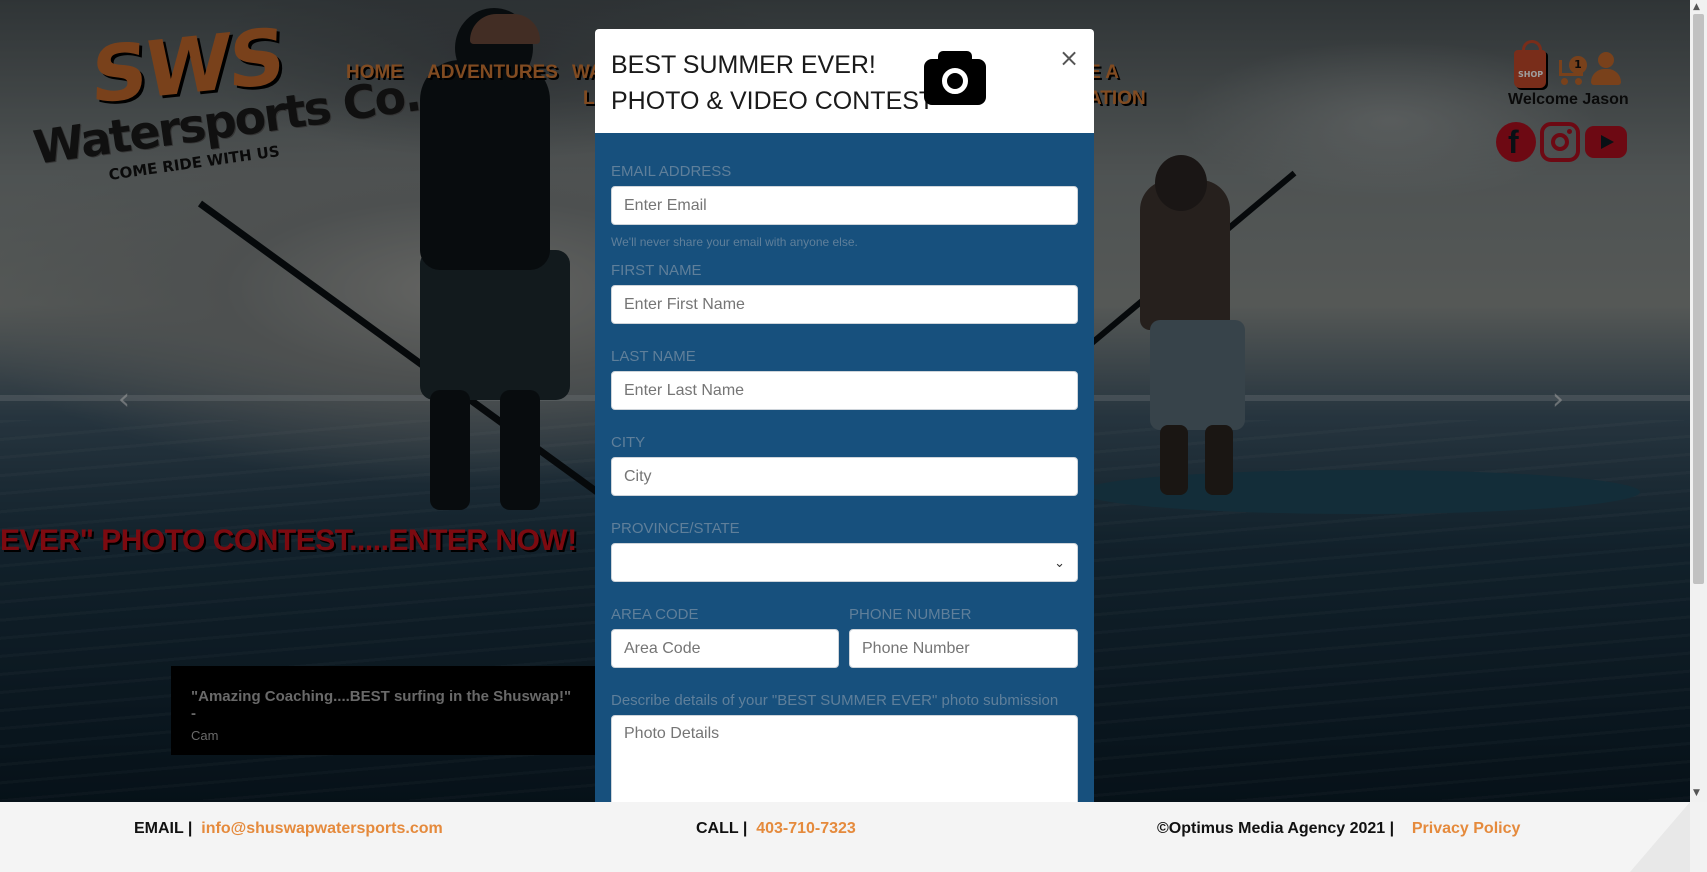  I want to click on email-field, so click(844, 205).